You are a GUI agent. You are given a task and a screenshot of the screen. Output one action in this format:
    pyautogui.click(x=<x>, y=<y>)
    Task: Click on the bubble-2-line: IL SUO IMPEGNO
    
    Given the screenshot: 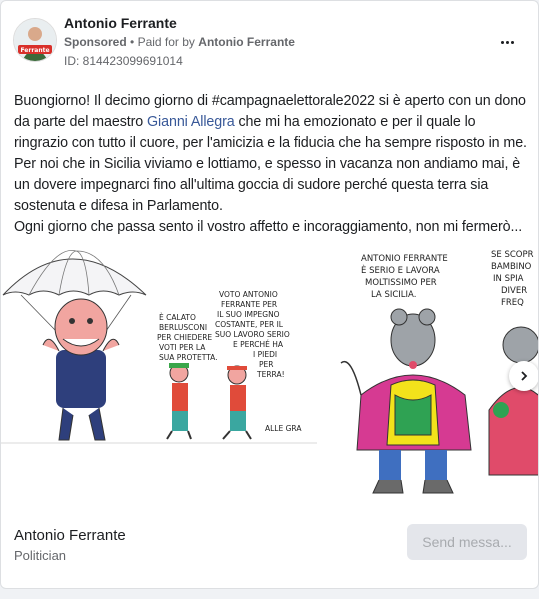 What is the action you would take?
    pyautogui.click(x=248, y=314)
    